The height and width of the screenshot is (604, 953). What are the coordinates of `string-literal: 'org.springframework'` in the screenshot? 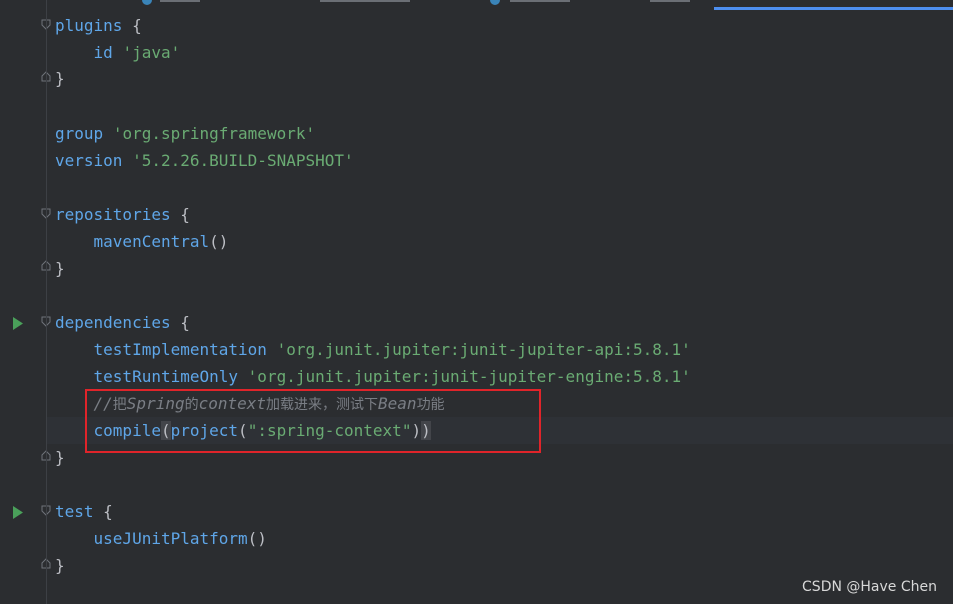 It's located at (214, 133).